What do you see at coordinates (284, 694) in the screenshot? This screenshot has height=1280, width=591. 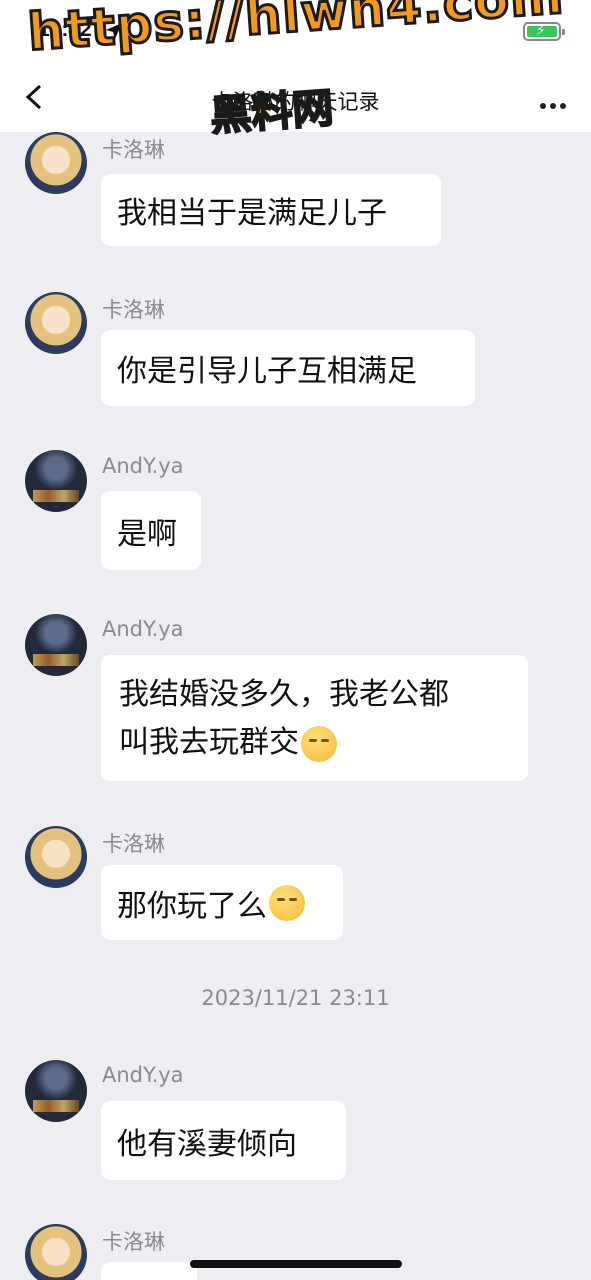 I see `message-line: 我结婚没多久，我老公都` at bounding box center [284, 694].